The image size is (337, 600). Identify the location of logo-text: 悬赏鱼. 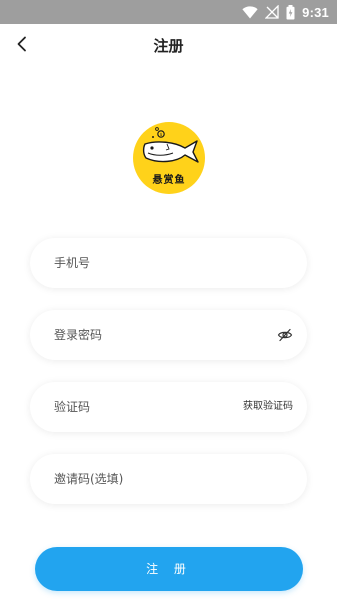
(169, 180).